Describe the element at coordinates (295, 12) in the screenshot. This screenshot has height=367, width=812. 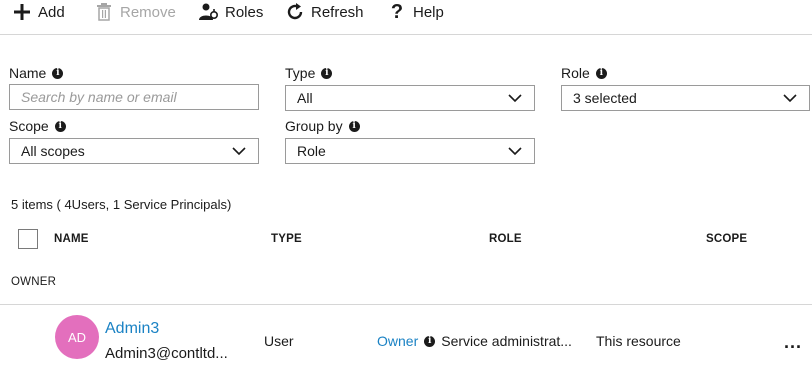
I see `refresh-icon` at that location.